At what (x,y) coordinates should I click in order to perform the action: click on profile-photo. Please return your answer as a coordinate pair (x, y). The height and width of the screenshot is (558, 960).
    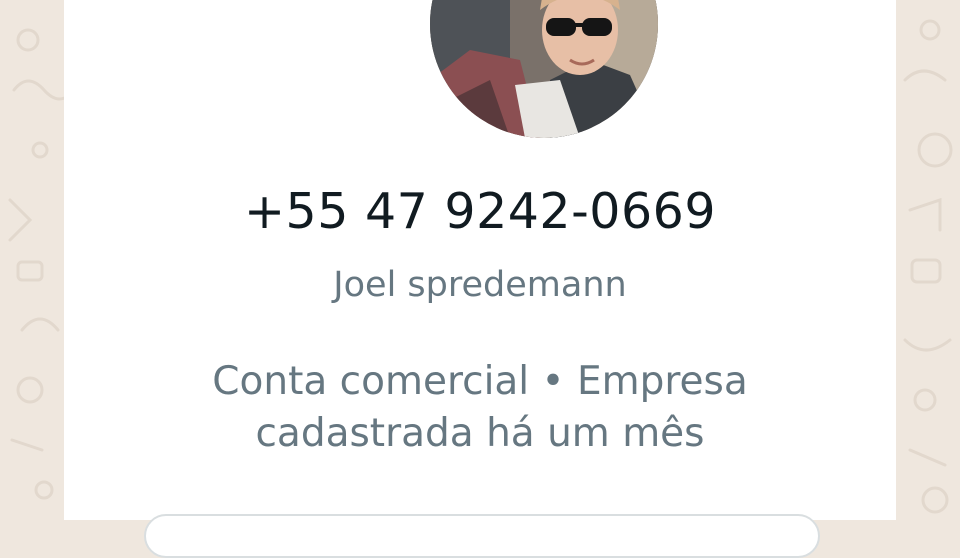
    Looking at the image, I should click on (544, 69).